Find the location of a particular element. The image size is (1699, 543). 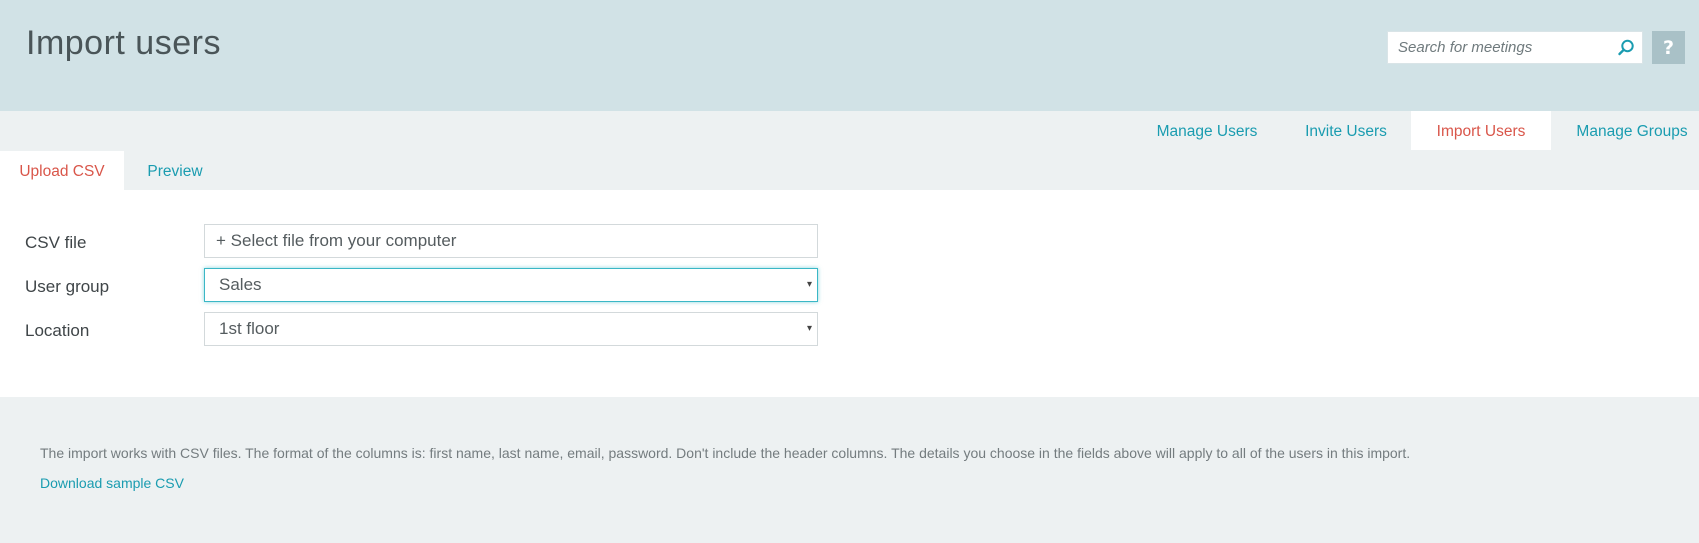

page-title: Import users is located at coordinates (123, 43).